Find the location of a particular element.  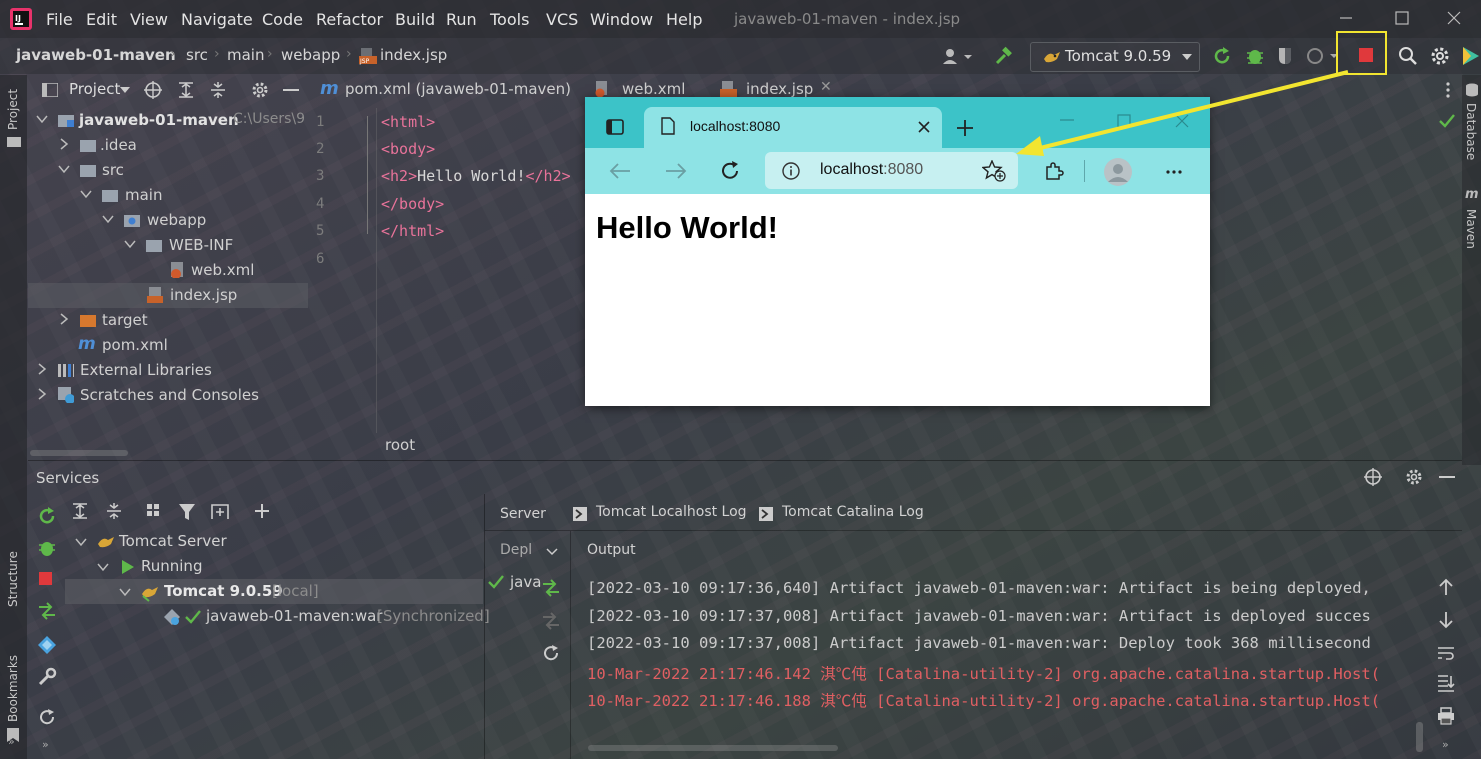

scroll-to-end-icon is located at coordinates (1446, 683).